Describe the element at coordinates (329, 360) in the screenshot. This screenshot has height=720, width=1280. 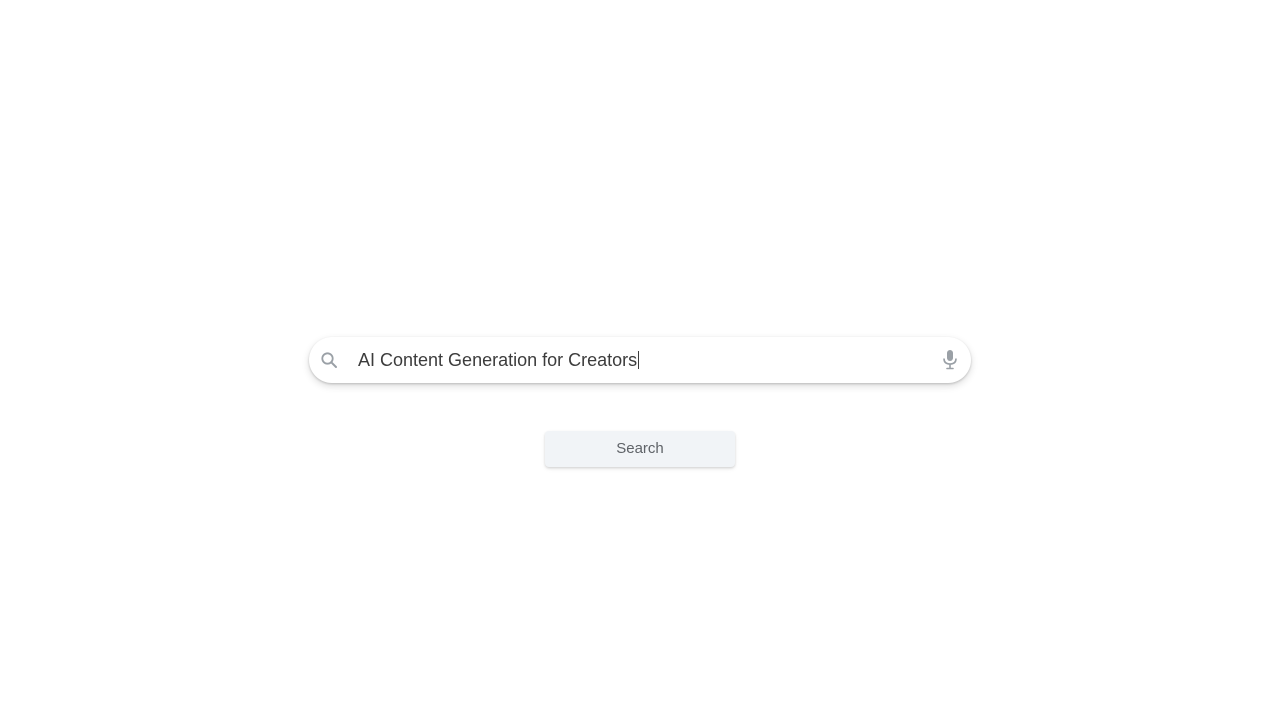
I see `search-icon` at that location.